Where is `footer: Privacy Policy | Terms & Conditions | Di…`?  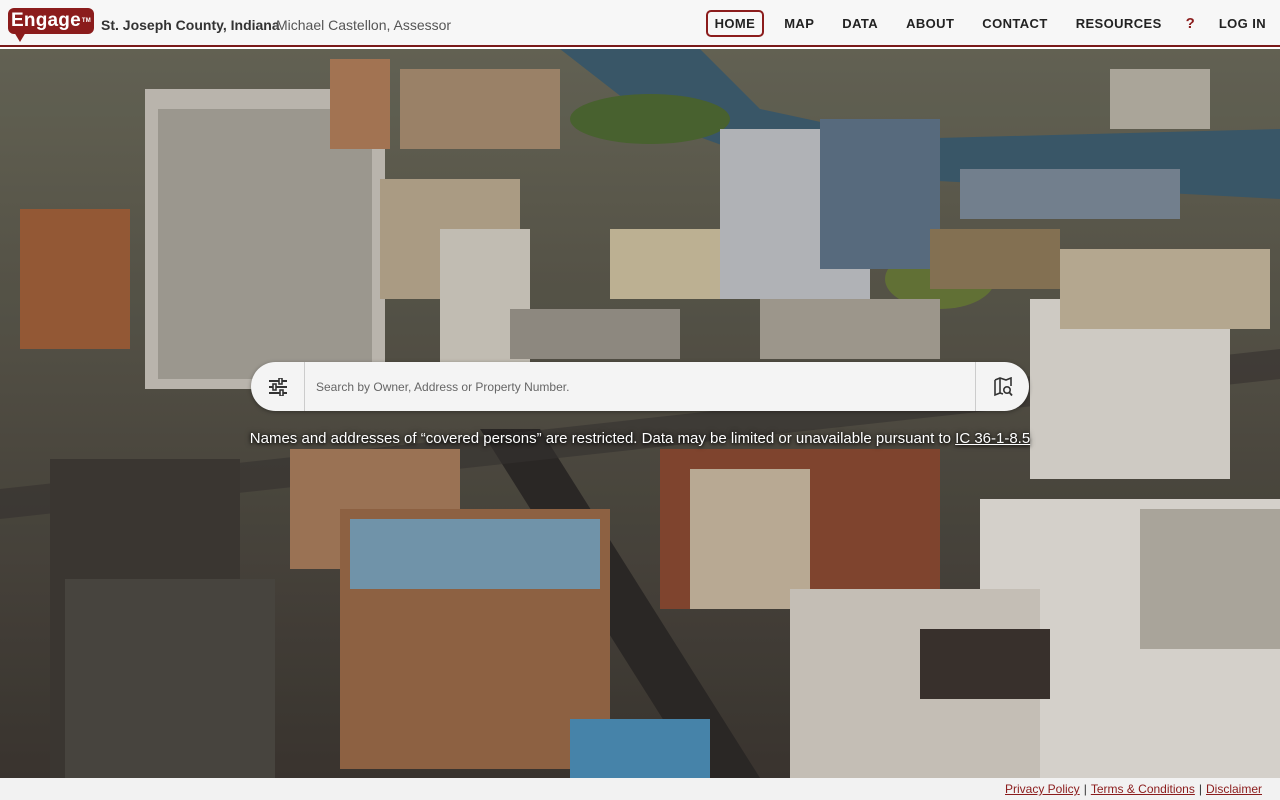 footer: Privacy Policy | Terms & Conditions | Di… is located at coordinates (640, 789).